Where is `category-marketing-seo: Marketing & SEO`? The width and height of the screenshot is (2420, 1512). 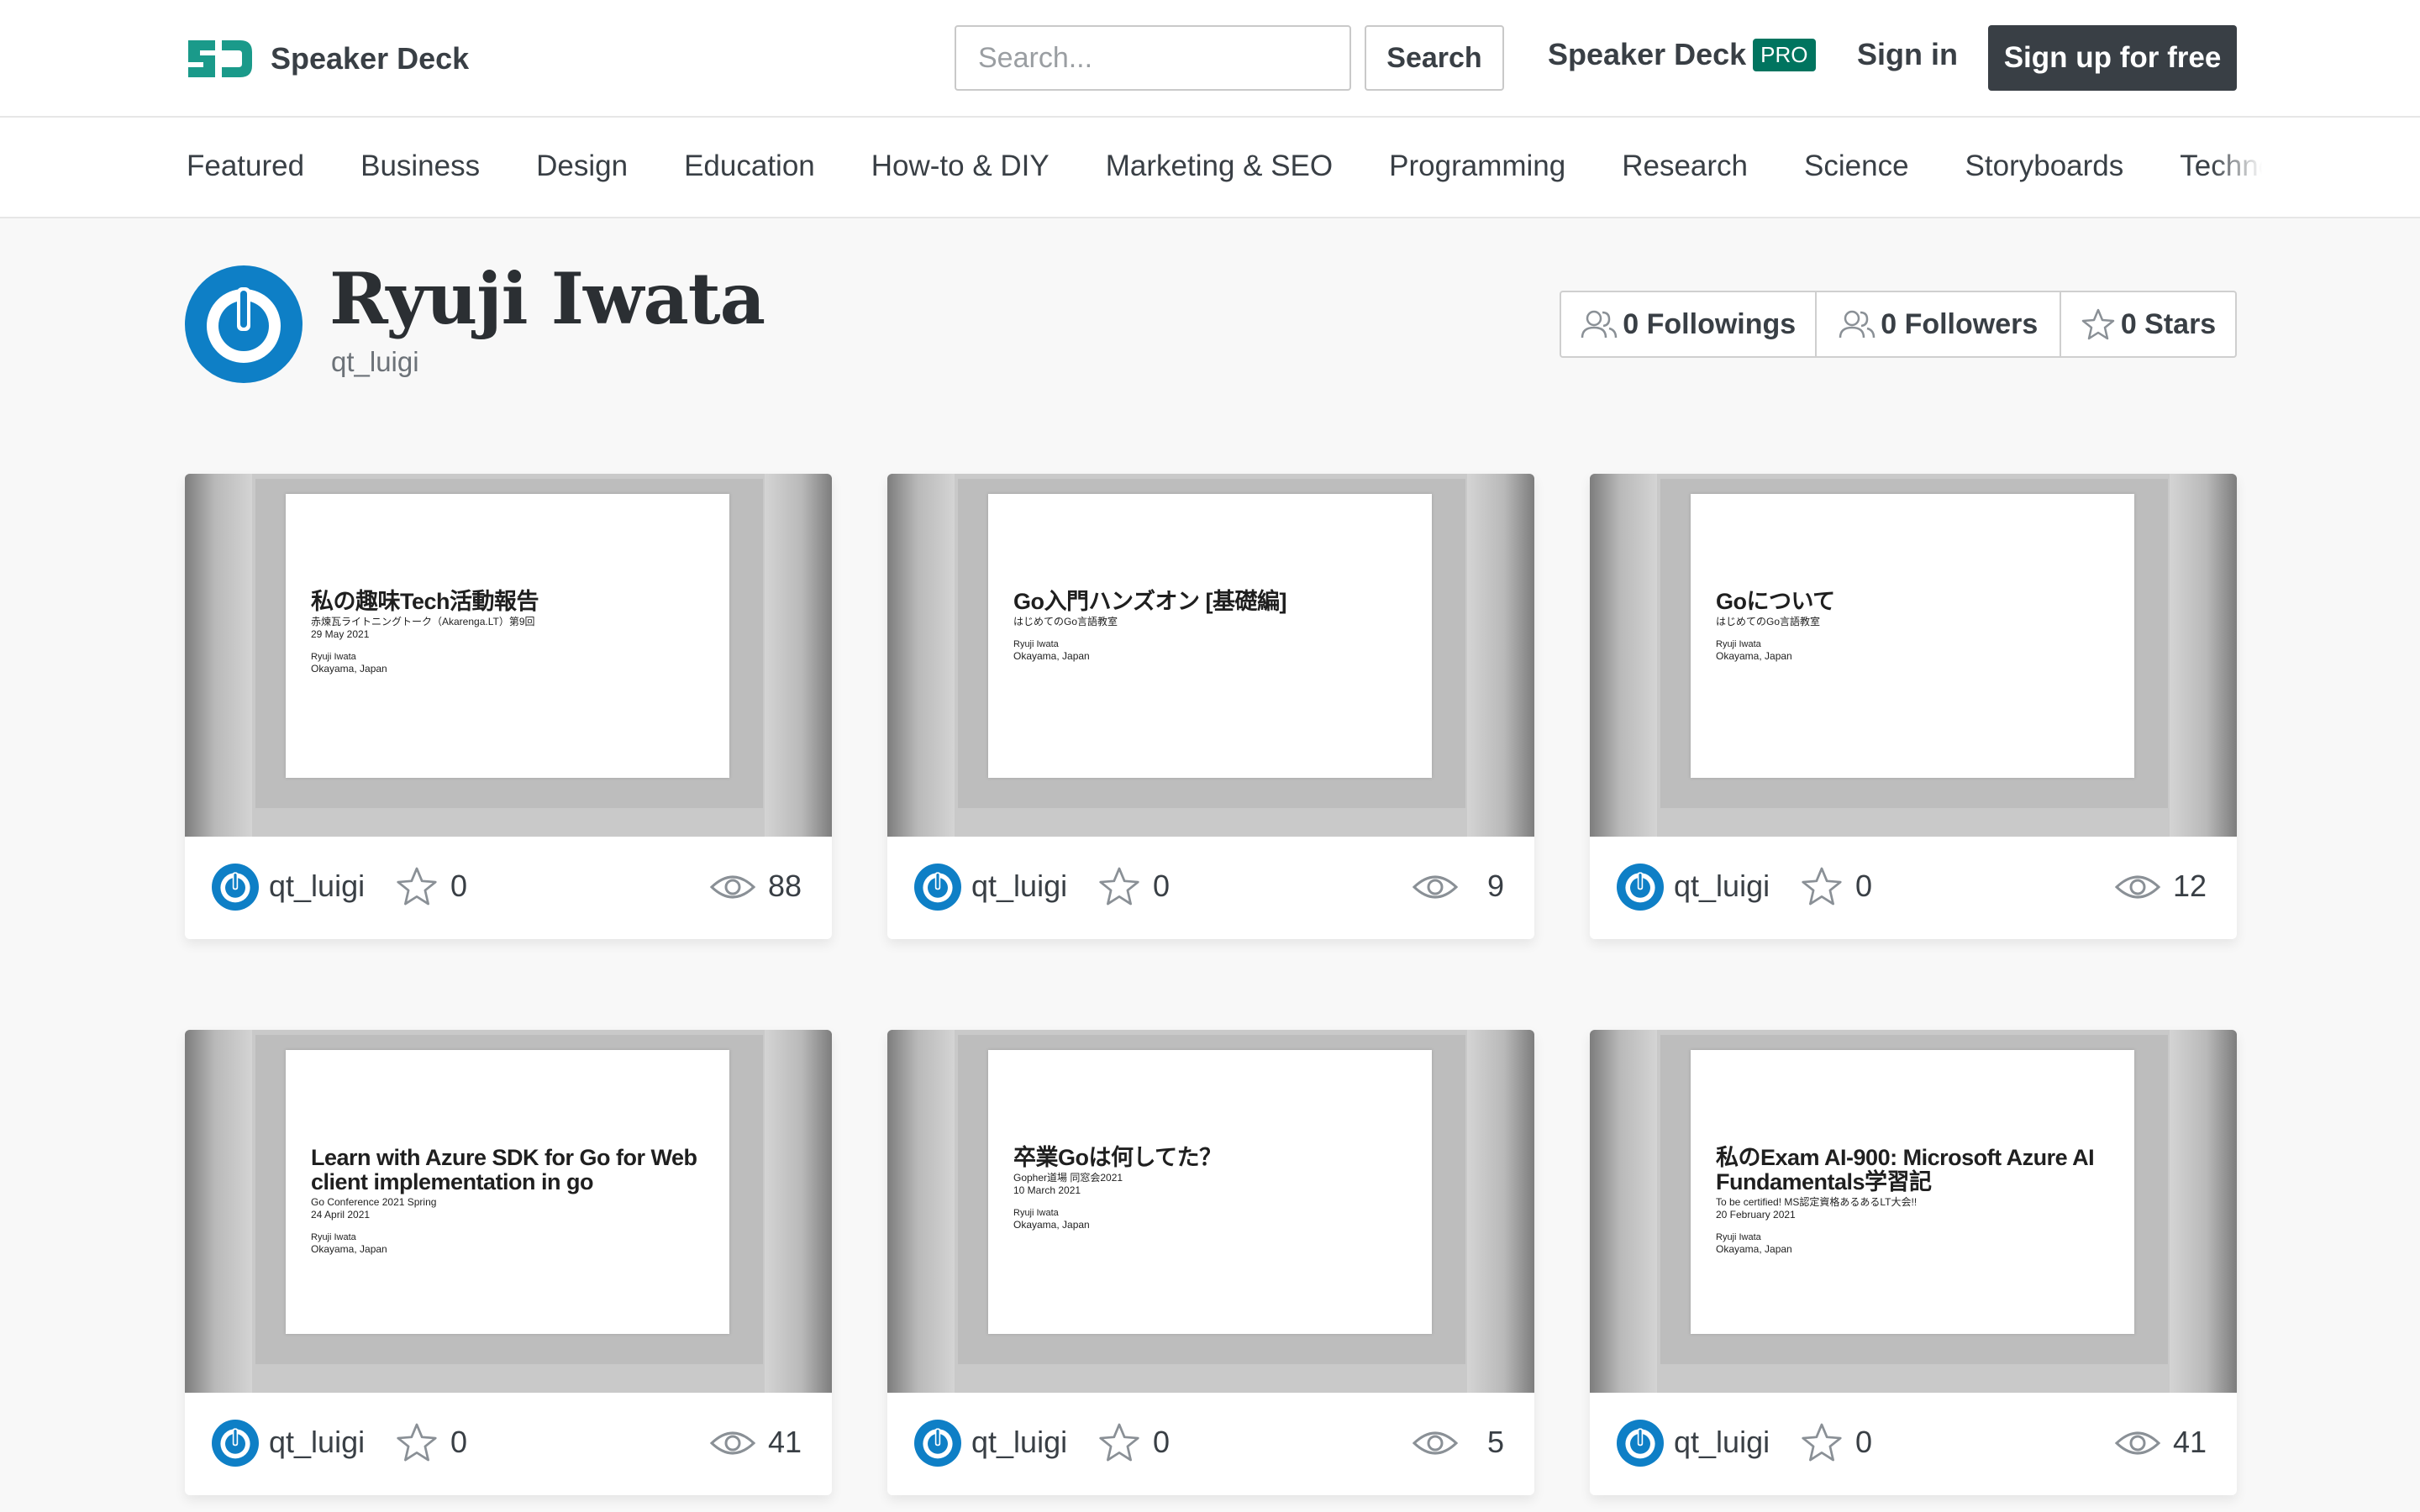 category-marketing-seo: Marketing & SEO is located at coordinates (1219, 166).